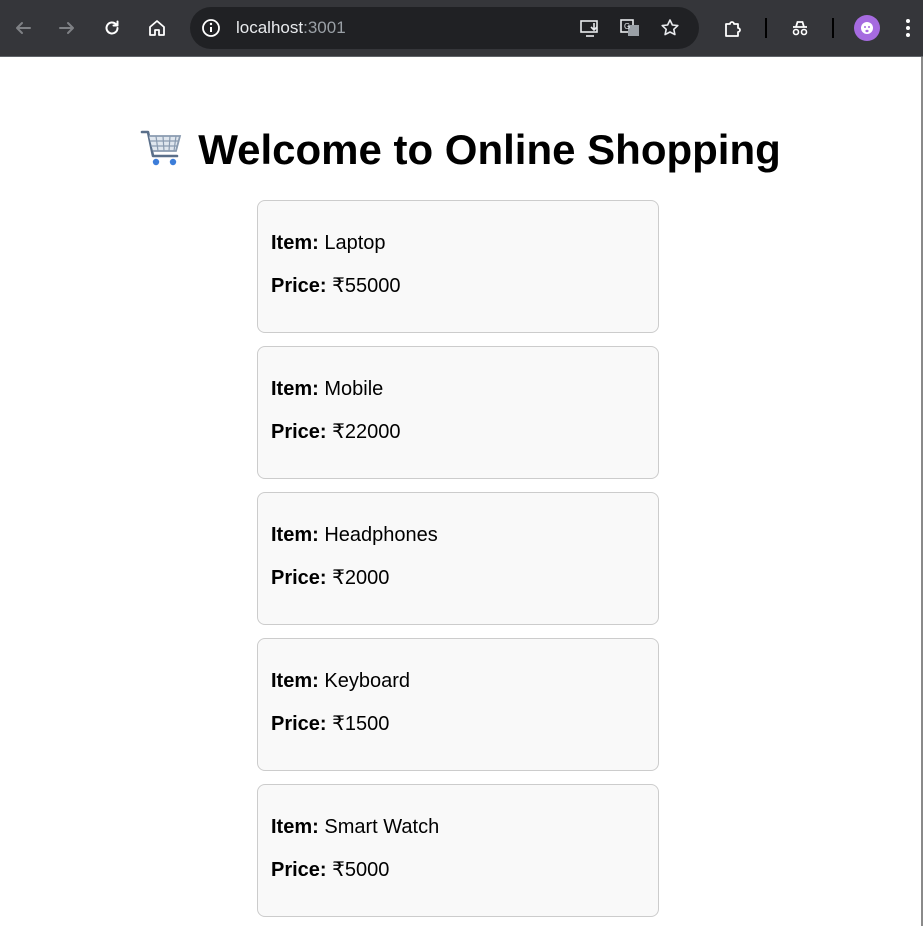 Image resolution: width=923 pixels, height=930 pixels. I want to click on address-bar: localhost:3001 G, so click(444, 28).